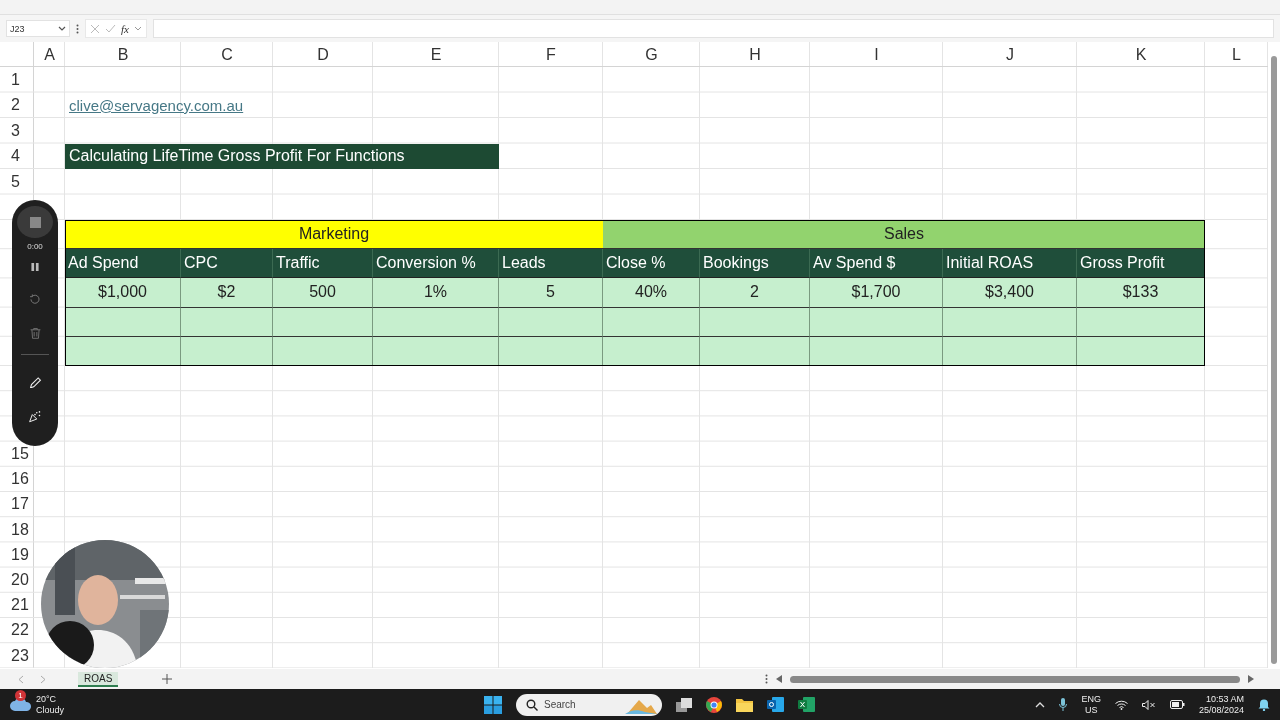 The width and height of the screenshot is (1280, 720). Describe the element at coordinates (1091, 699) in the screenshot. I see `language-text: ENG` at that location.